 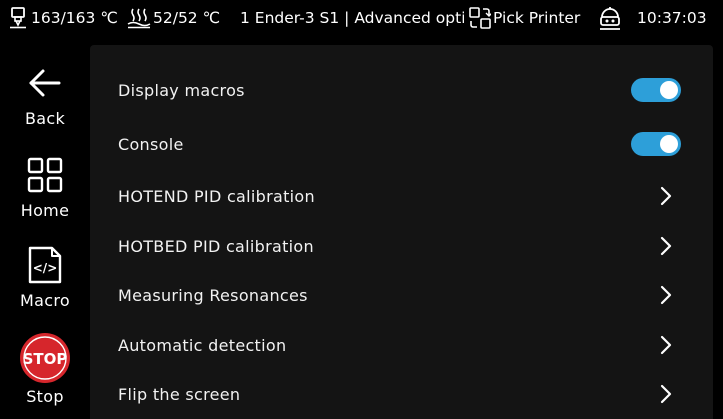 I want to click on nav-home-label: Home, so click(x=45, y=210).